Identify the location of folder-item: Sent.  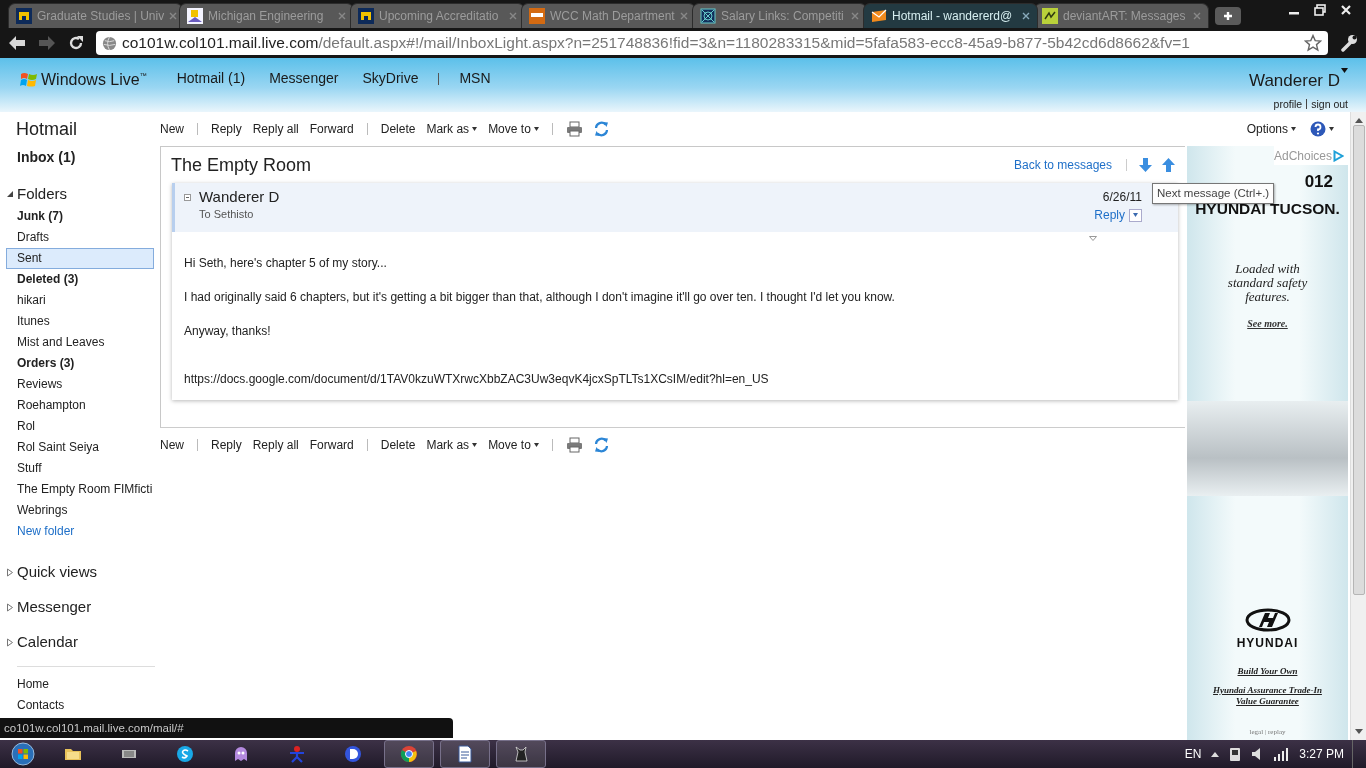
(80, 258).